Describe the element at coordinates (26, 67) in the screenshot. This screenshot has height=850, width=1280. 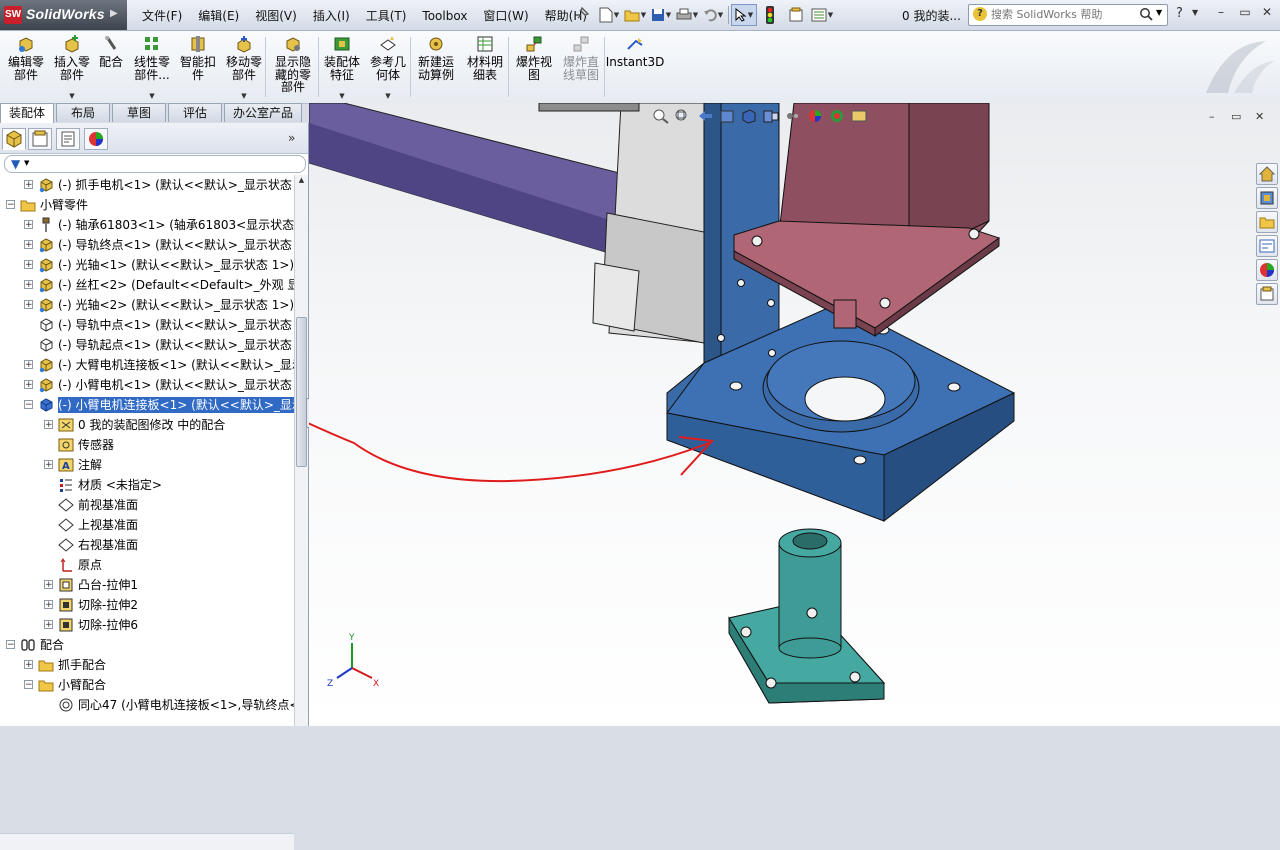
I see `edit-component-button: 编辑零 部件` at that location.